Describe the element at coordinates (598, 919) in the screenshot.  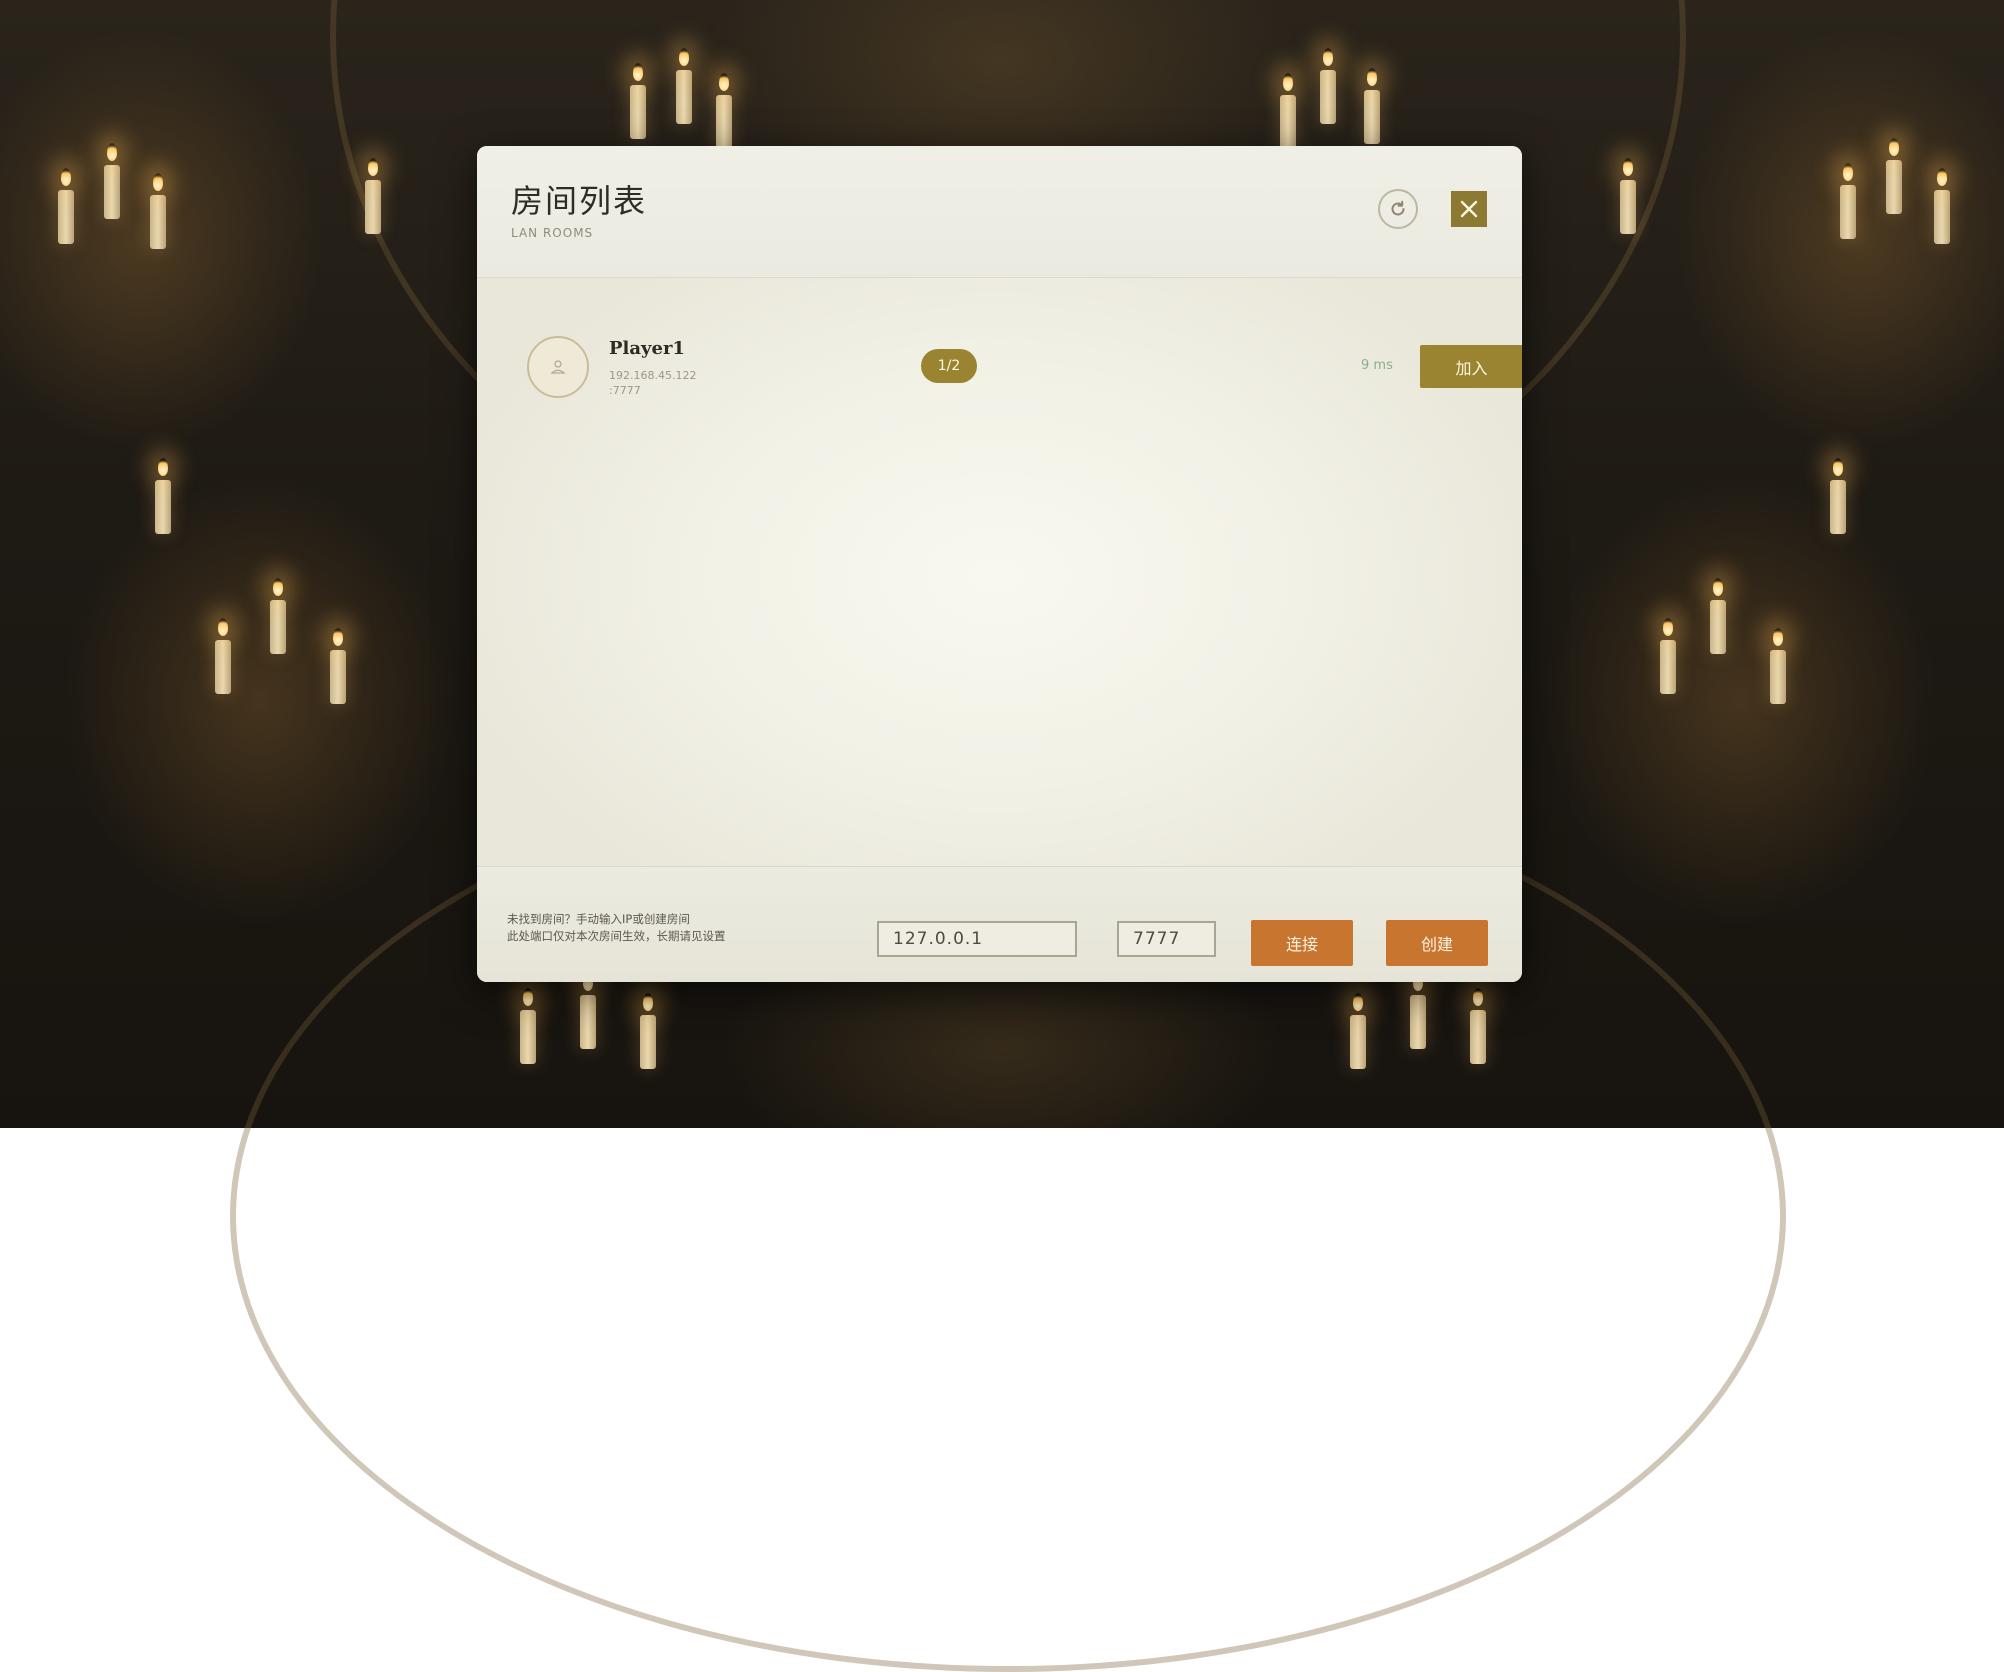
I see `footer-hint-line: 未找到房间？手动输入IP或创建房间` at that location.